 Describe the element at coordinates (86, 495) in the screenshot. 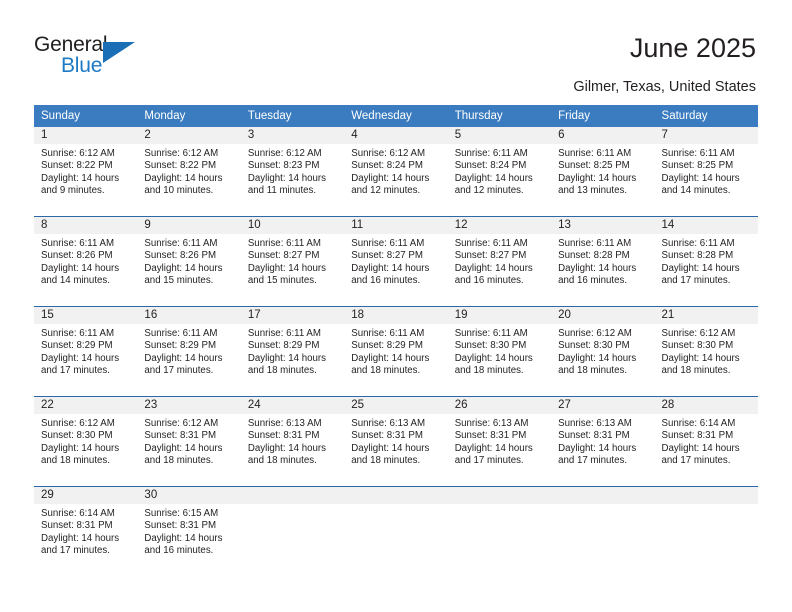

I see `day-number: 29` at that location.